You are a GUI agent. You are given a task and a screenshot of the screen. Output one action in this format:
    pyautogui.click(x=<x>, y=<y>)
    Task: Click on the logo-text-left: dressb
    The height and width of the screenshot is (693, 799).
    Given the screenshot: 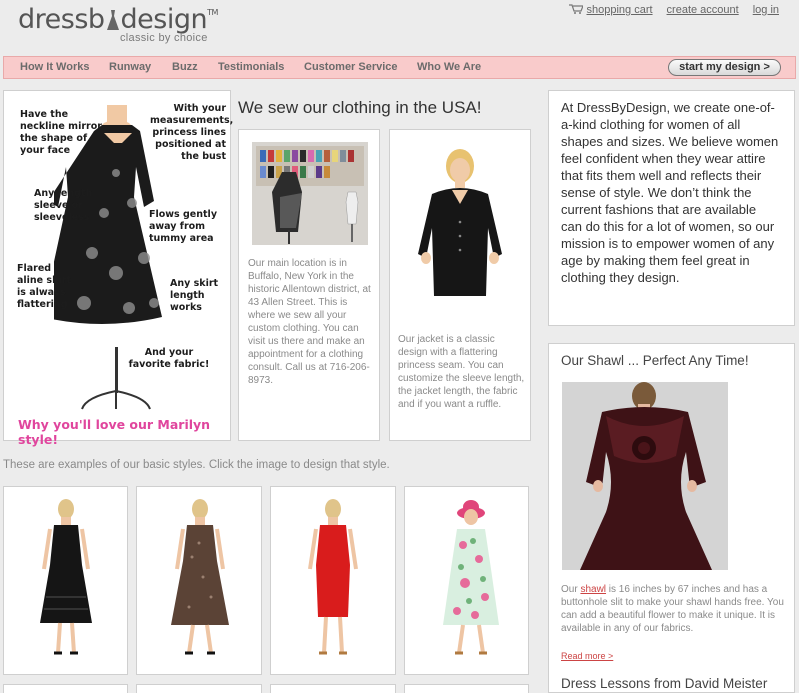 What is the action you would take?
    pyautogui.click(x=61, y=19)
    